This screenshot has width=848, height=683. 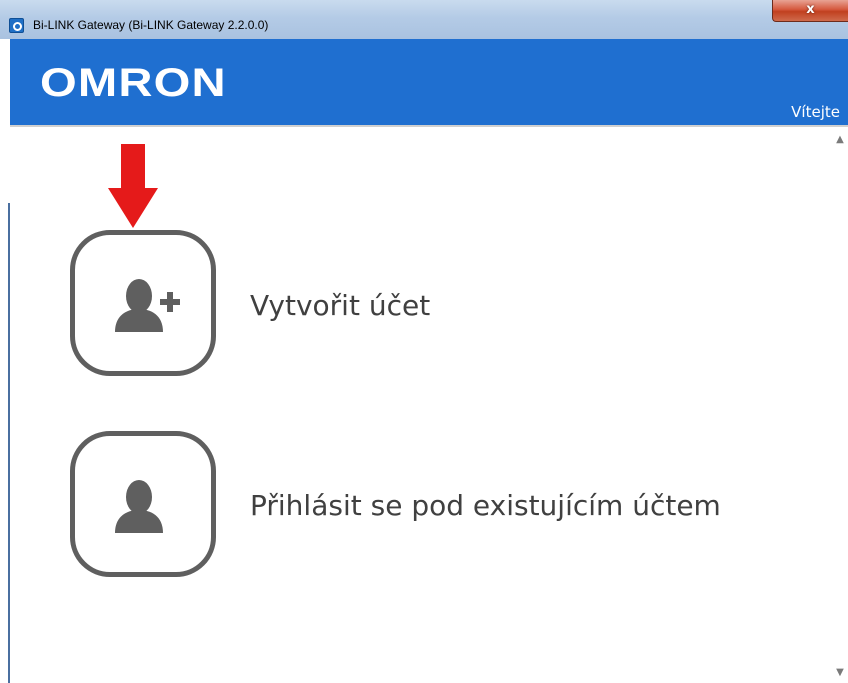 What do you see at coordinates (340, 305) in the screenshot?
I see `create-account-label: Vytvořit účet` at bounding box center [340, 305].